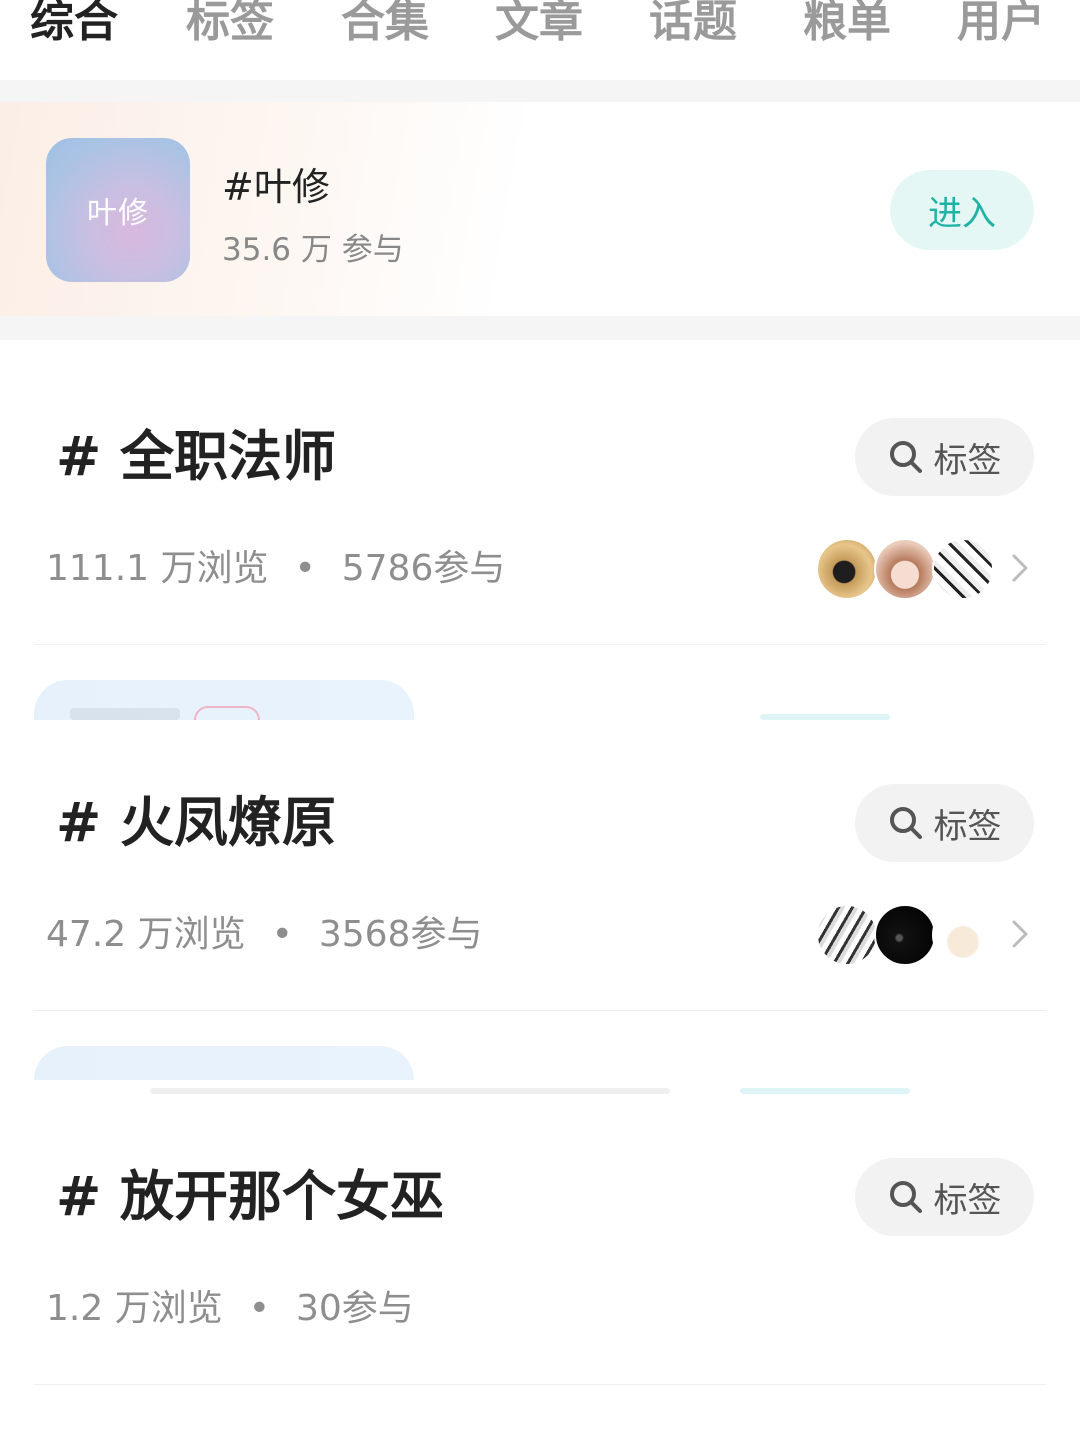  I want to click on tag-title: # 放开那个女巫, so click(250, 1196).